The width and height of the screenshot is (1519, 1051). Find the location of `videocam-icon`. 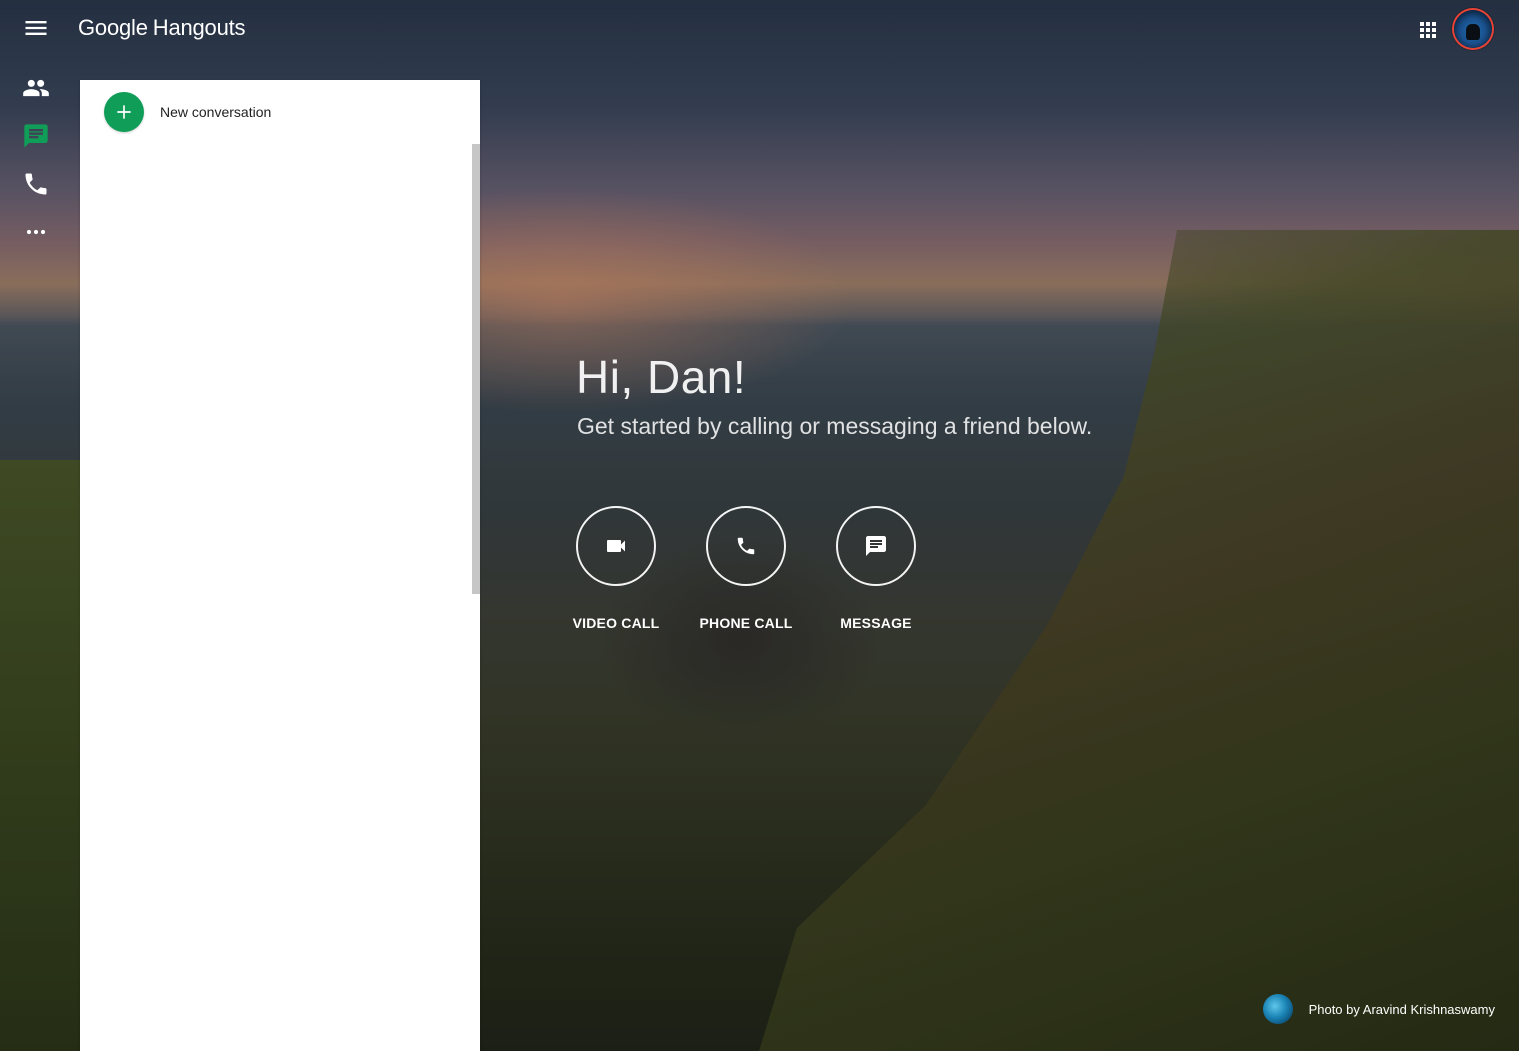

videocam-icon is located at coordinates (616, 546).